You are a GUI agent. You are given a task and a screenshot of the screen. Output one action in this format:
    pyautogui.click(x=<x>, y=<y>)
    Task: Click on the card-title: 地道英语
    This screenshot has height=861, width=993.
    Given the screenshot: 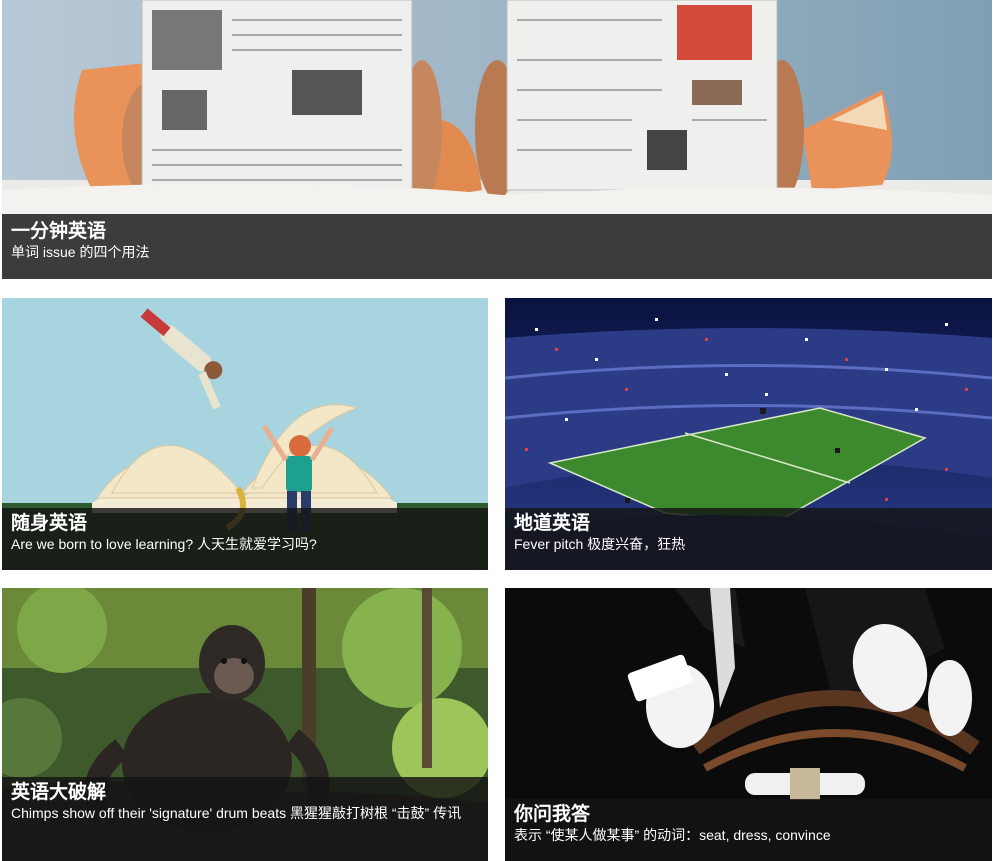 What is the action you would take?
    pyautogui.click(x=552, y=523)
    